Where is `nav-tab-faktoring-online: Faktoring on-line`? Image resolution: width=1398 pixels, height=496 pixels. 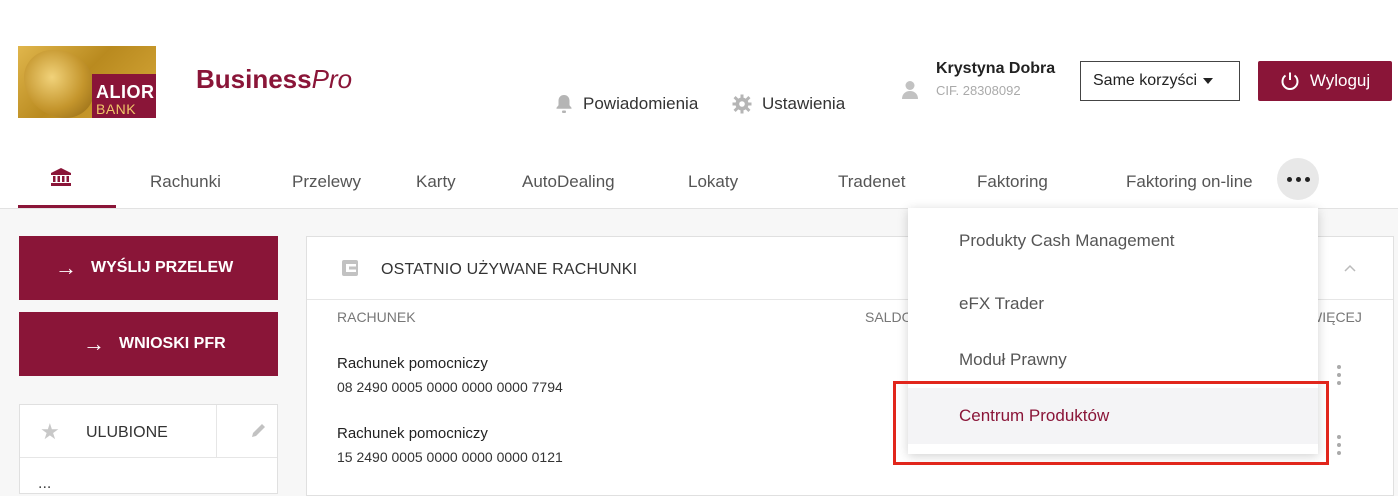
nav-tab-faktoring-online: Faktoring on-line is located at coordinates (1189, 182).